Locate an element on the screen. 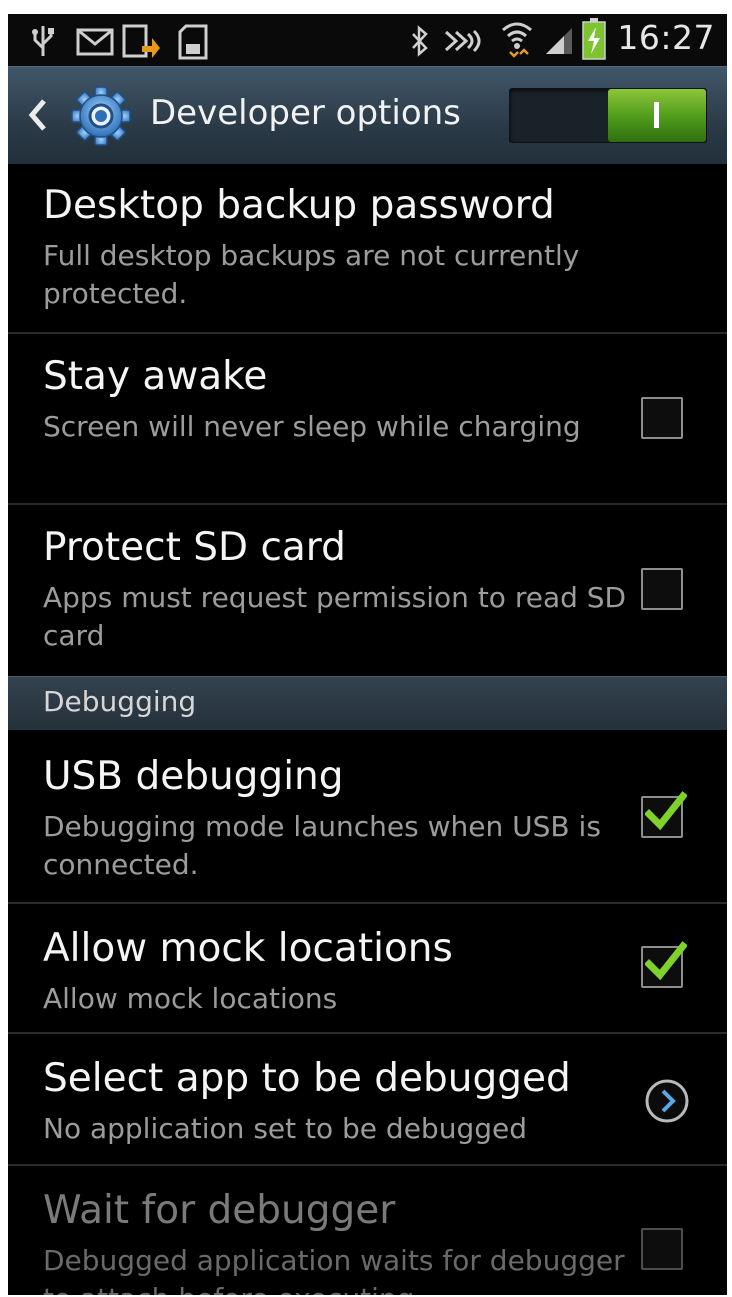  battery-charging-icon is located at coordinates (594, 39).